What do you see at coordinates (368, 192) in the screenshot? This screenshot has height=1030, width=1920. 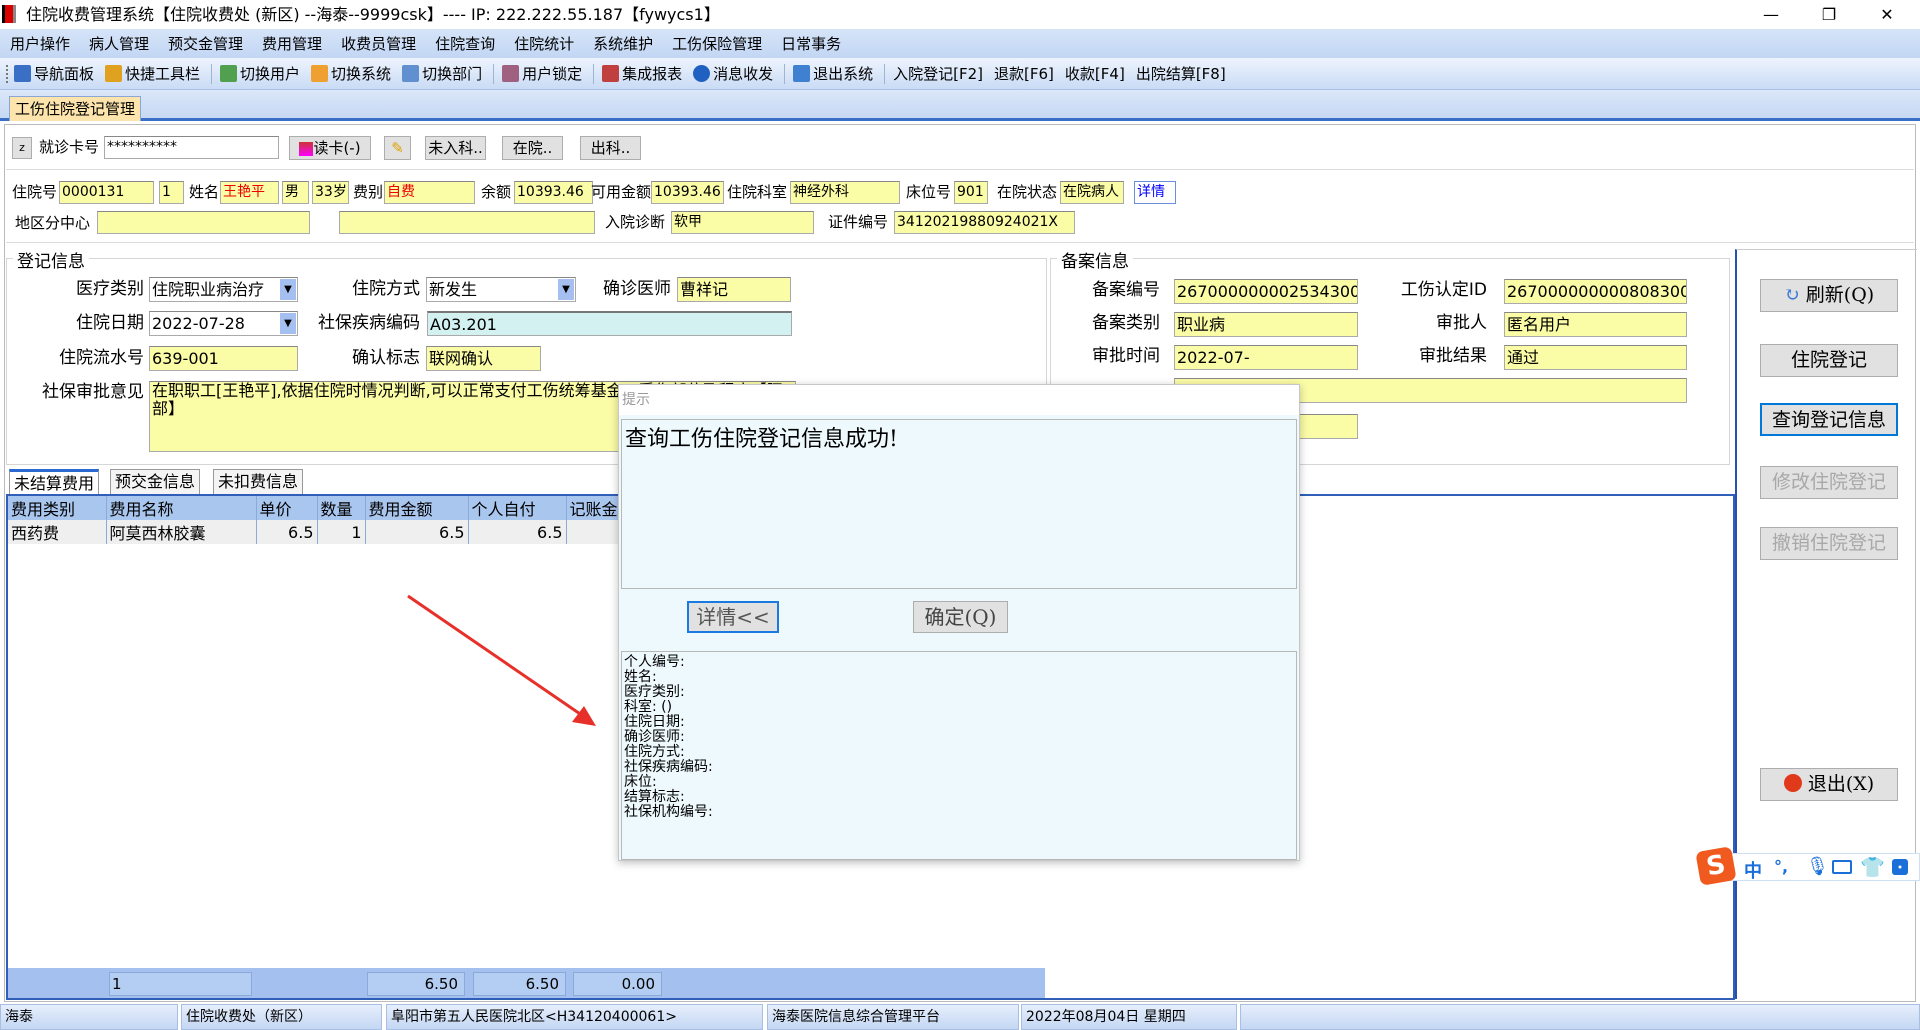 I see `fee-type-label: 费别` at bounding box center [368, 192].